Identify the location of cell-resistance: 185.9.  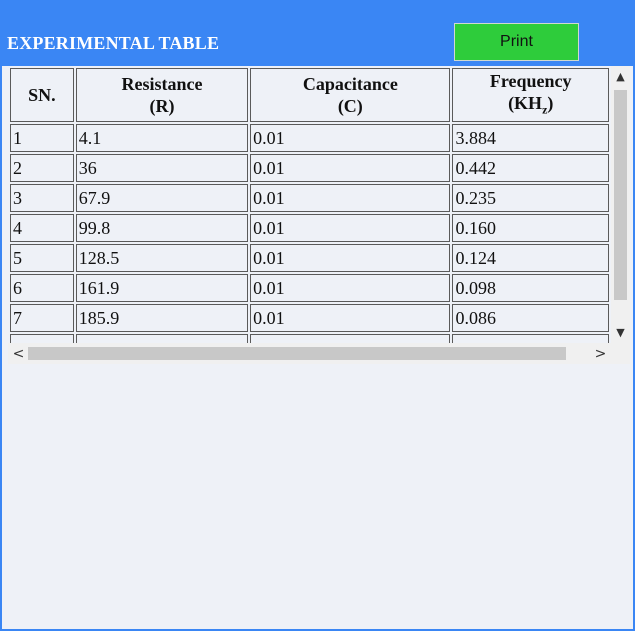
(162, 318).